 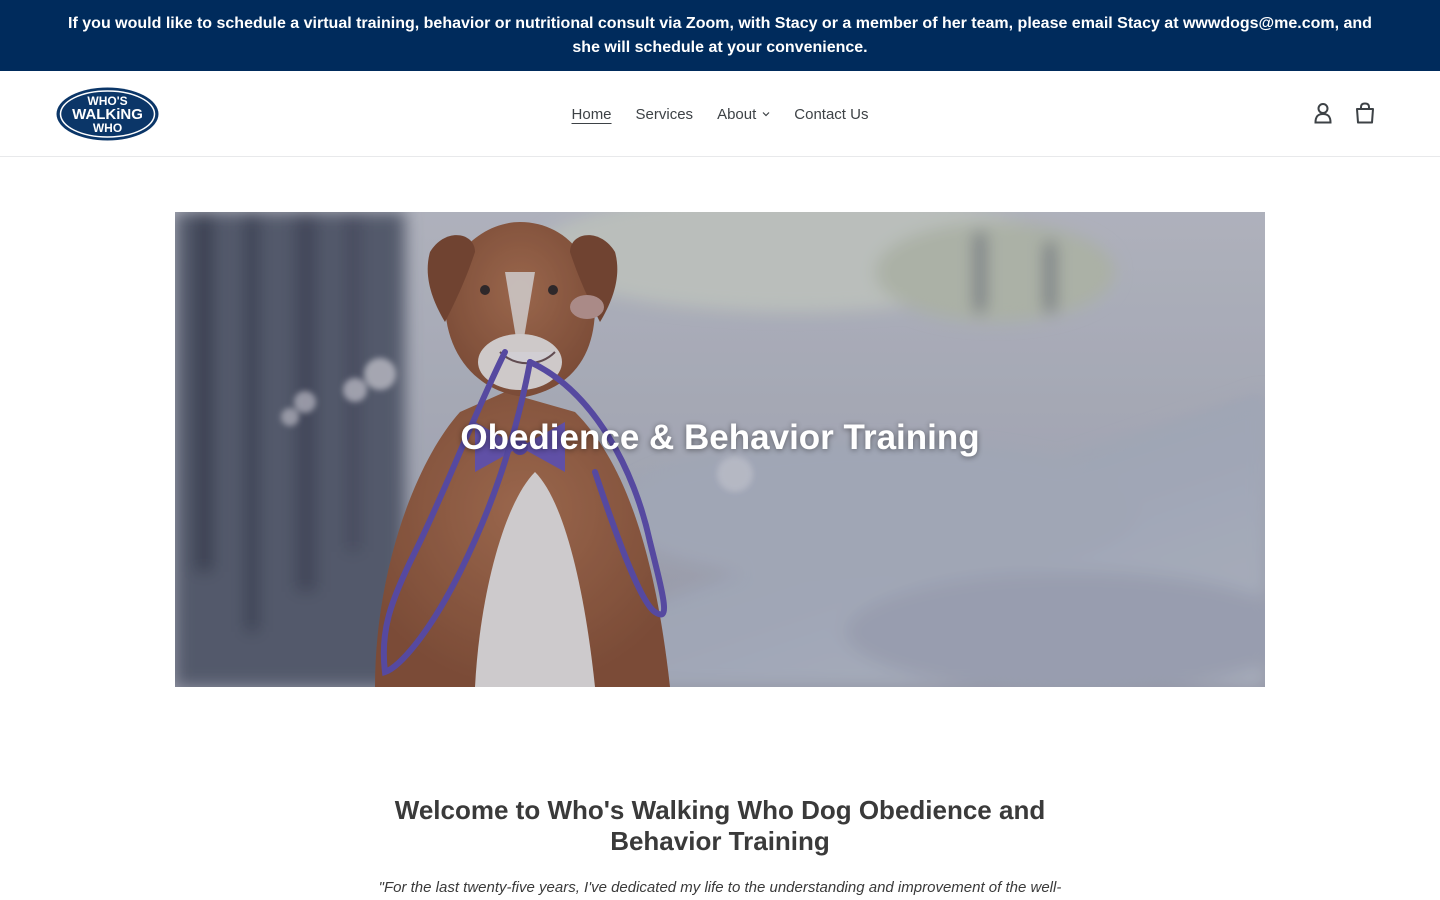 I want to click on nav-item-label: About, so click(x=737, y=114).